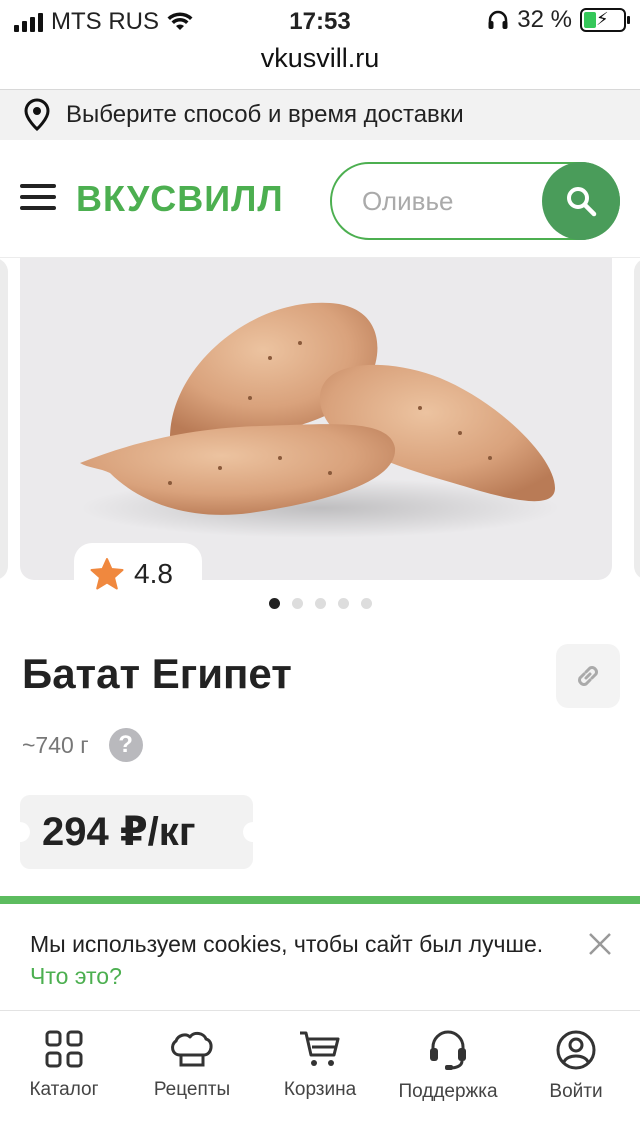 This screenshot has width=640, height=1136. Describe the element at coordinates (38, 197) in the screenshot. I see `hamburger-icon` at that location.